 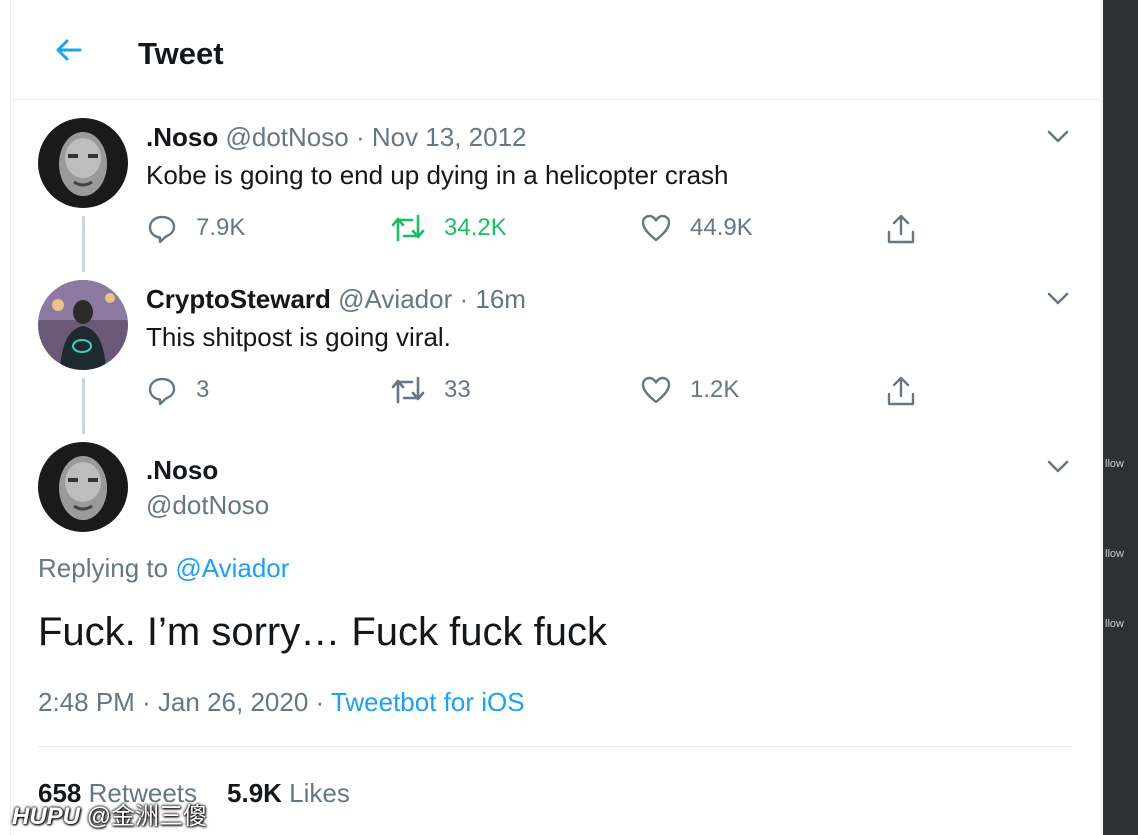 What do you see at coordinates (46, 816) in the screenshot?
I see `watermark-brand: HUPU` at bounding box center [46, 816].